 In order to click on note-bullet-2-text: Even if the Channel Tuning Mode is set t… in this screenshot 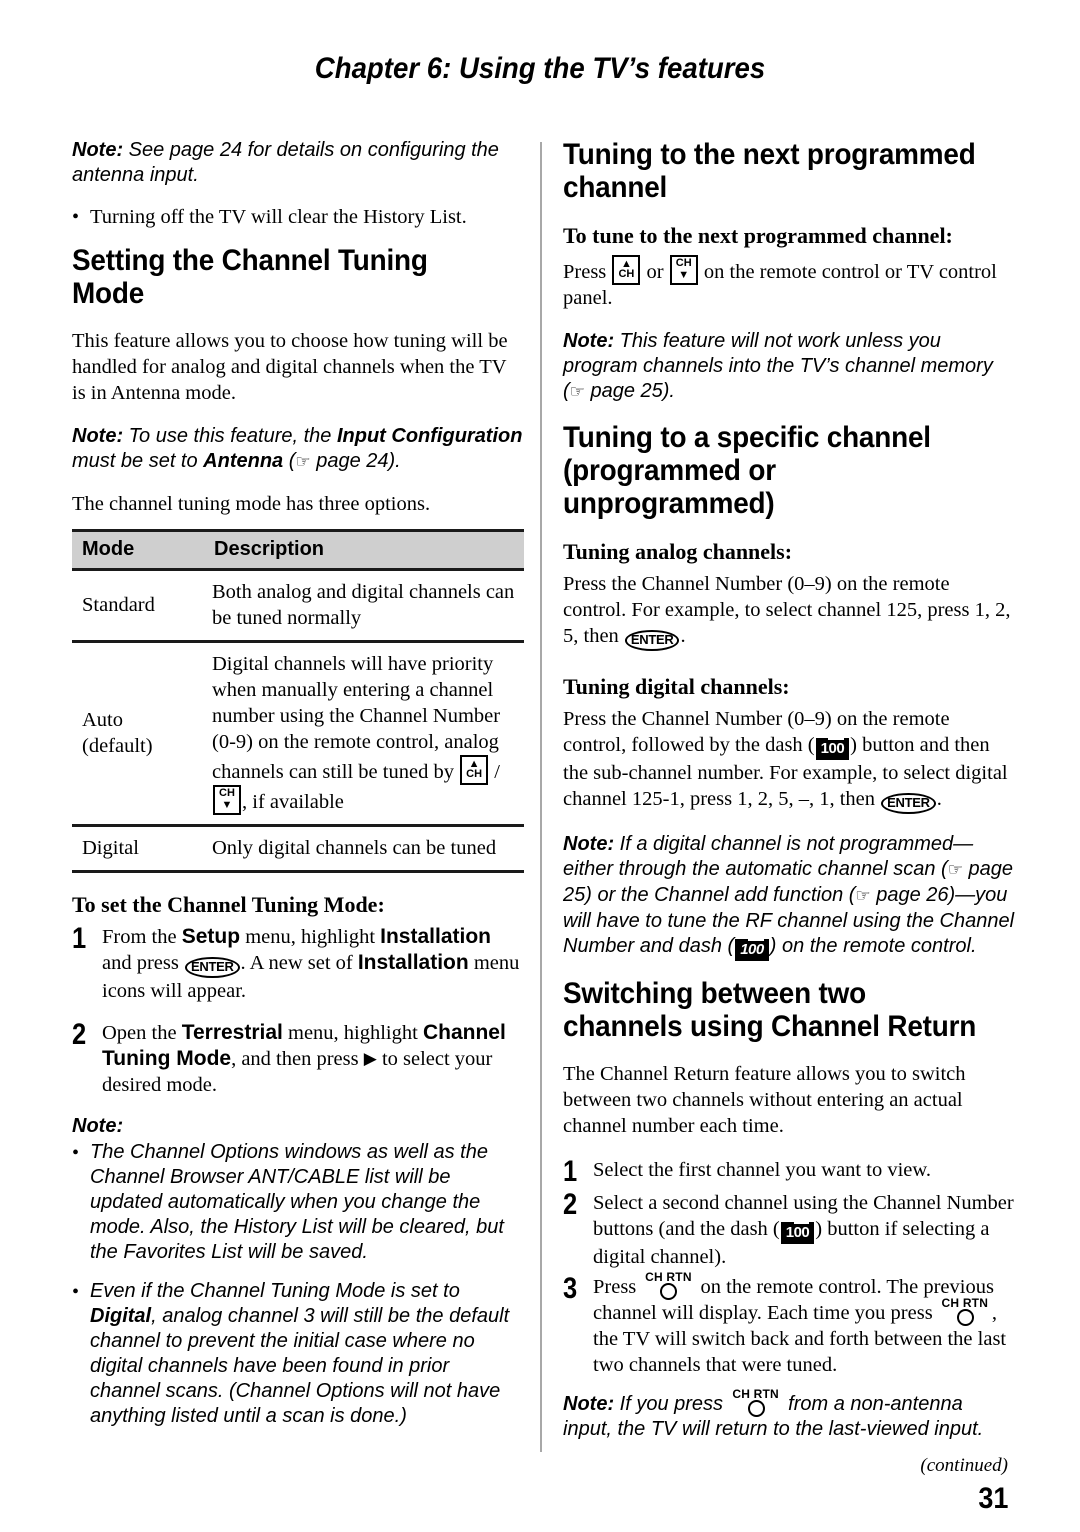, I will do `click(307, 1354)`.